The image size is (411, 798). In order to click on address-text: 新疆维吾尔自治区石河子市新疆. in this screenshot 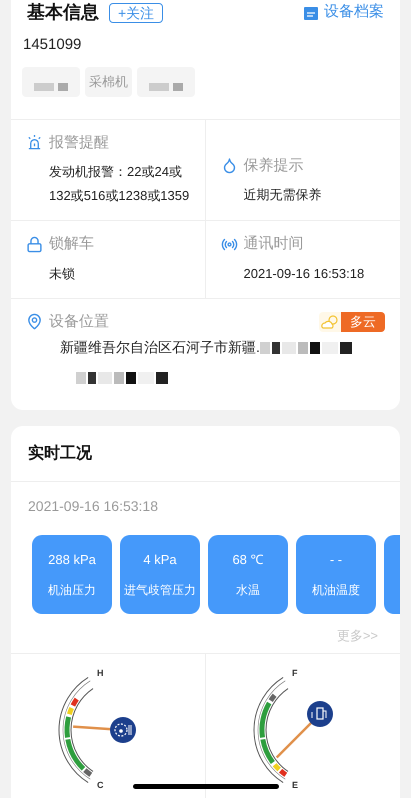, I will do `click(160, 347)`.